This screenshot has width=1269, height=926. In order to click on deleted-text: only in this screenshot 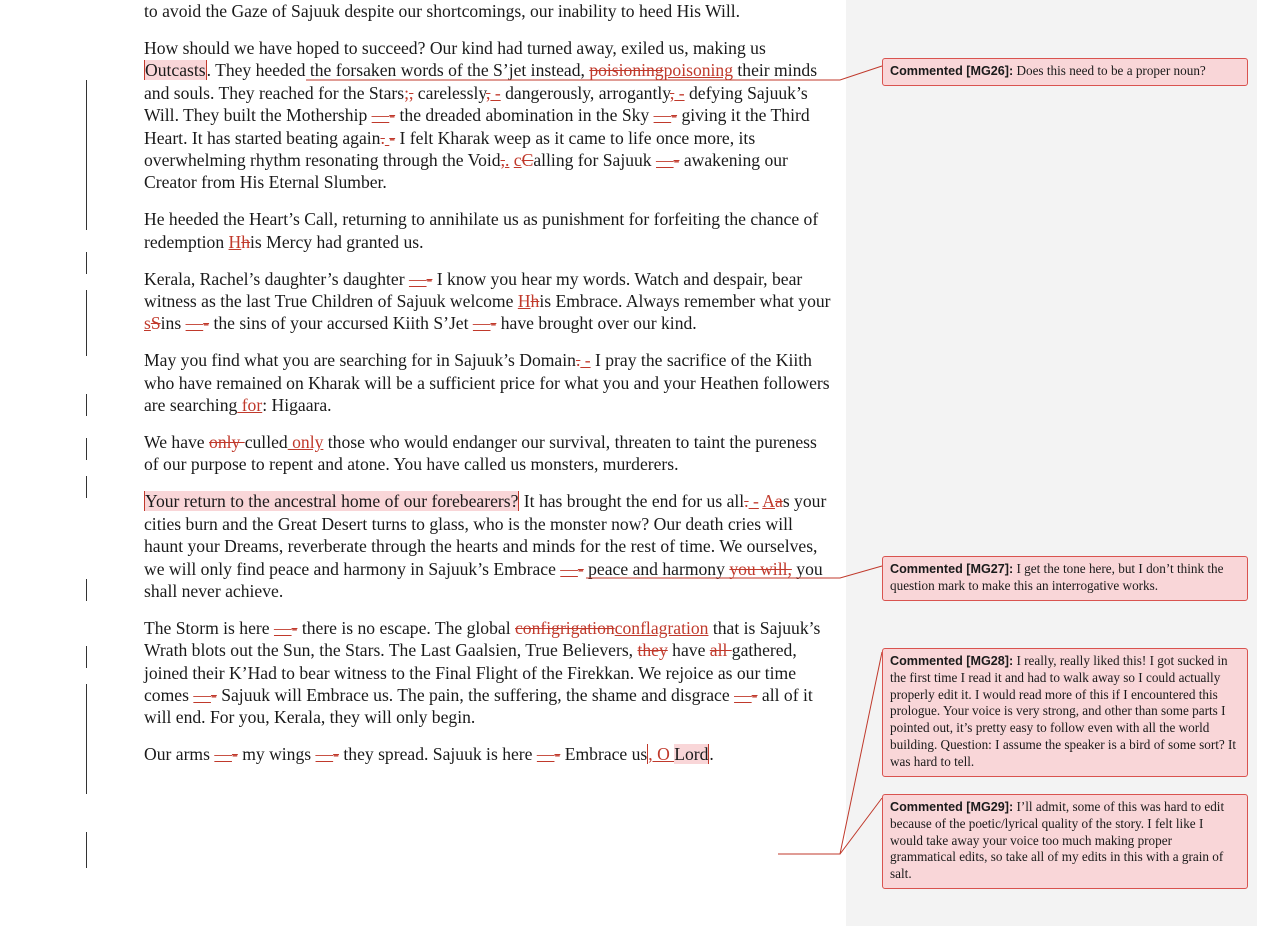, I will do `click(227, 442)`.